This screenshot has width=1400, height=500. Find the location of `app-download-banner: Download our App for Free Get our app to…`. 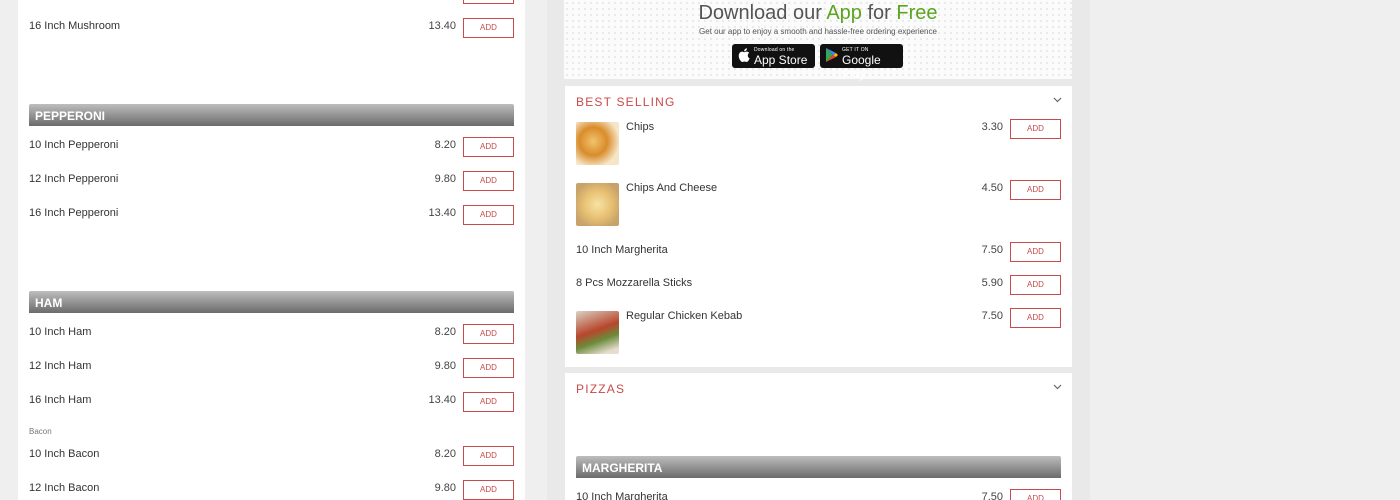

app-download-banner: Download our App for Free Get our app to… is located at coordinates (818, 40).